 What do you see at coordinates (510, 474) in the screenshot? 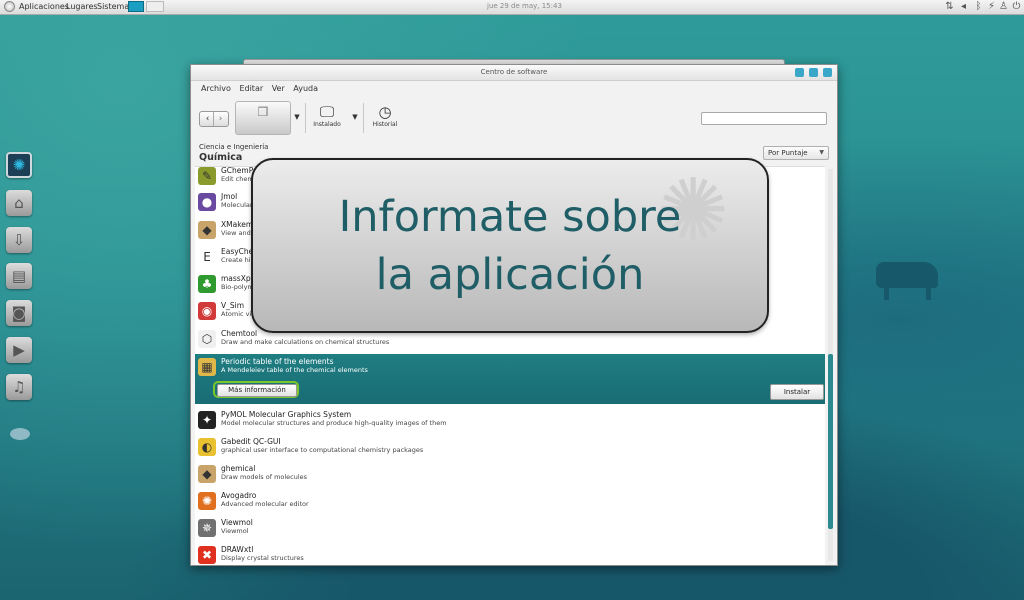
I see `list-item: ◆ ghemical Draw models of molecules` at bounding box center [510, 474].